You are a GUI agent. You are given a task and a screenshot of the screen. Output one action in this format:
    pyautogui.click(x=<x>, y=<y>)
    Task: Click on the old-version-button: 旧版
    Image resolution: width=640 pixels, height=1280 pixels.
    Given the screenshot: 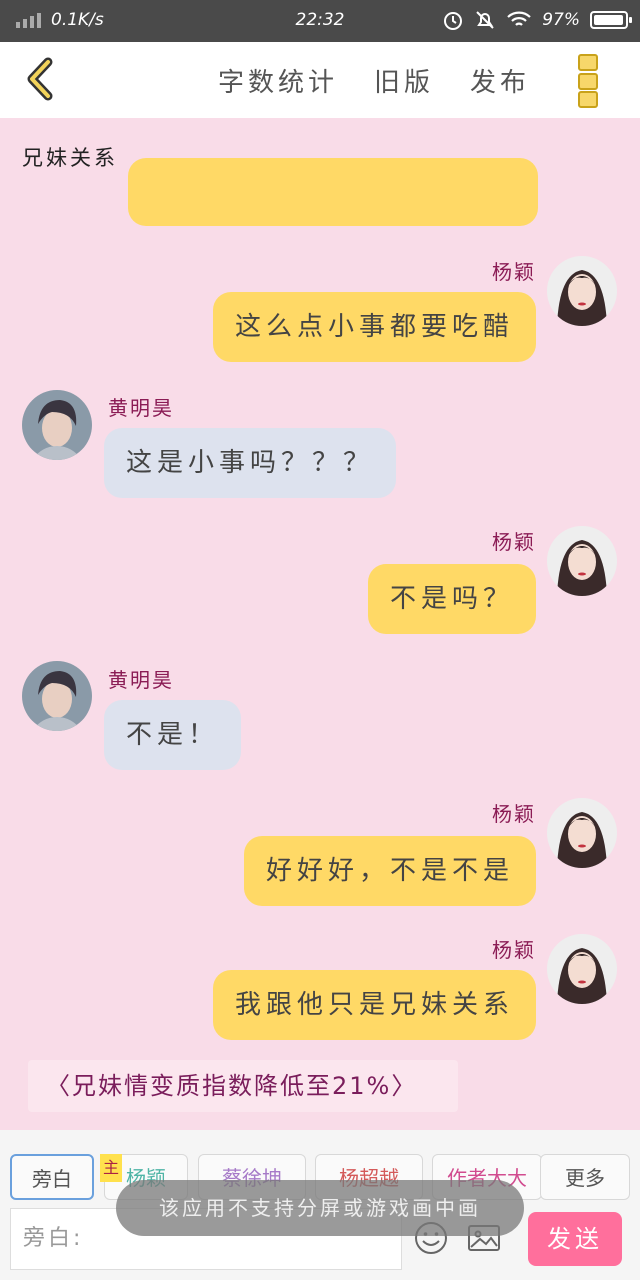 What is the action you would take?
    pyautogui.click(x=404, y=80)
    